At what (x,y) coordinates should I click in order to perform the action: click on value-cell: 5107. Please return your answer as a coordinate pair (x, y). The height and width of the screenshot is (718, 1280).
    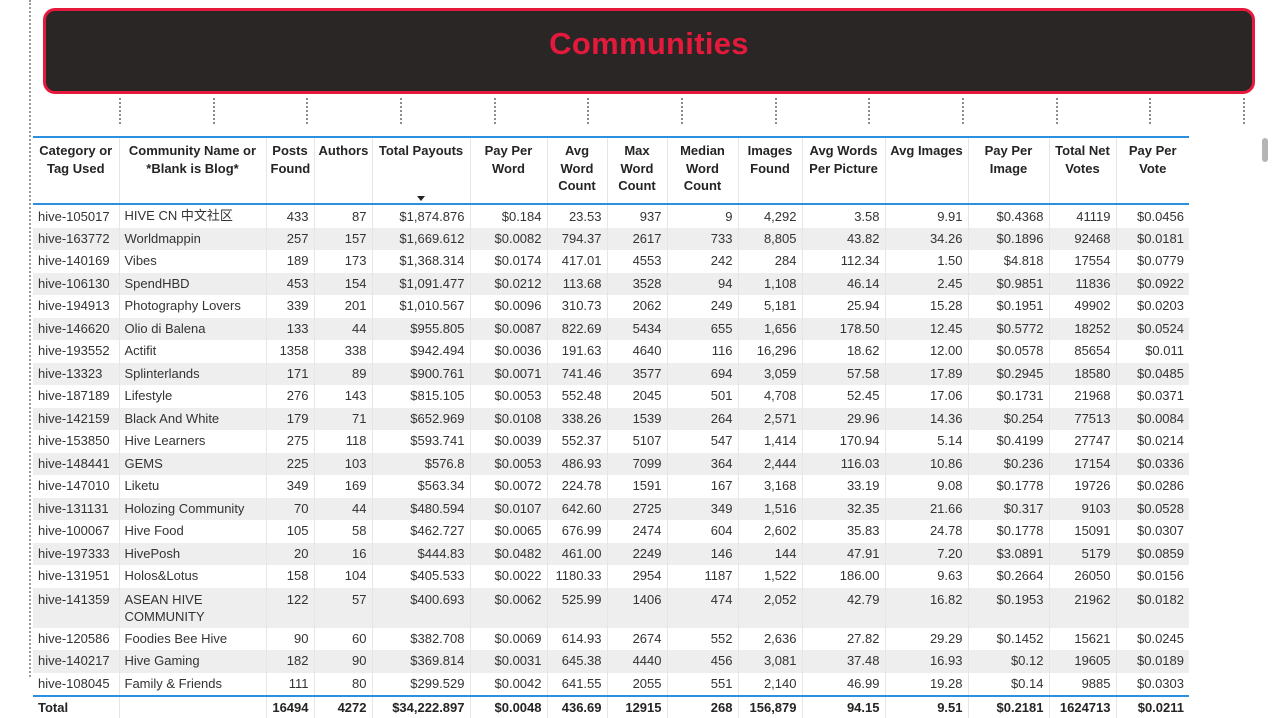
    Looking at the image, I should click on (636, 441).